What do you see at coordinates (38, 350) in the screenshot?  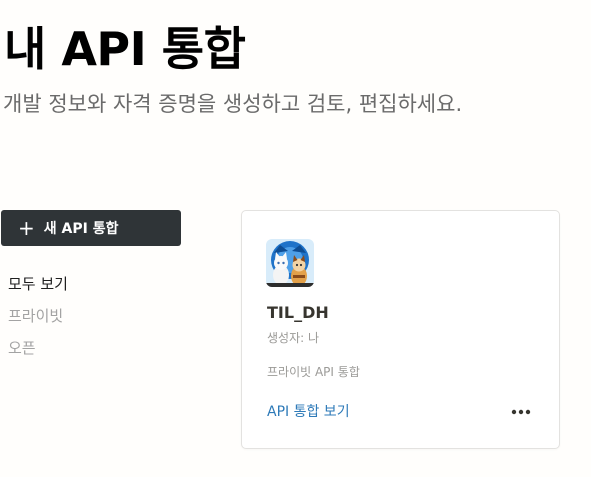 I see `filter-public: 오픈` at bounding box center [38, 350].